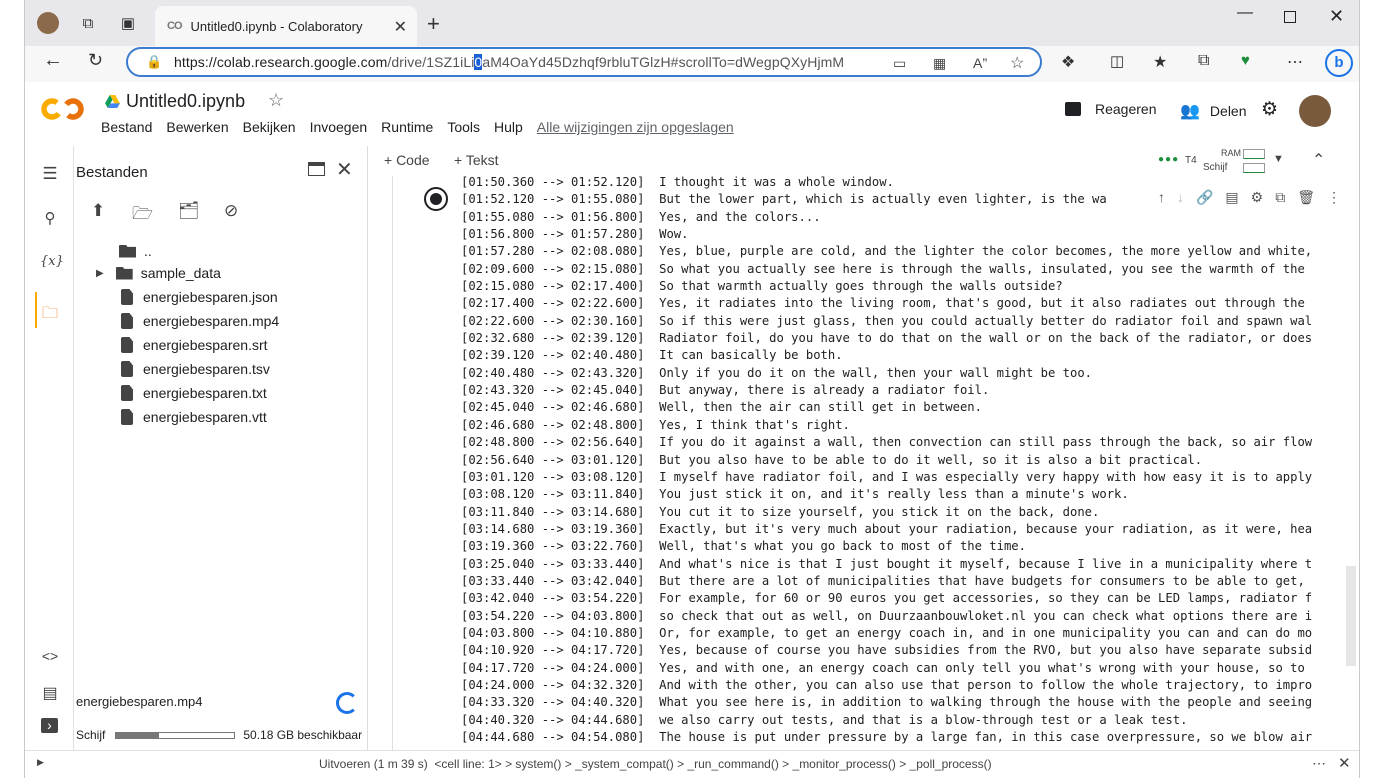 This screenshot has width=1383, height=778. Describe the element at coordinates (1161, 197) in the screenshot. I see `move-up-icon: ↑` at that location.